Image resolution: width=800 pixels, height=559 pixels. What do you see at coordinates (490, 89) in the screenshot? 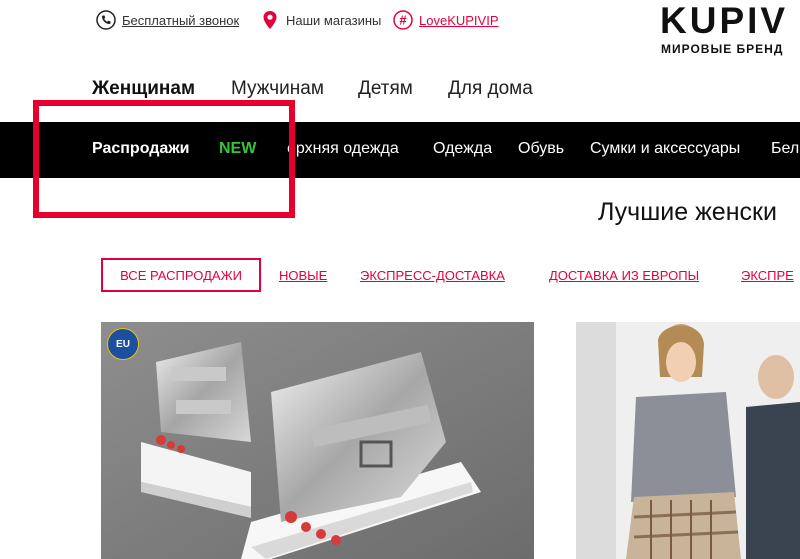
I see `nav-home: Для дома` at bounding box center [490, 89].